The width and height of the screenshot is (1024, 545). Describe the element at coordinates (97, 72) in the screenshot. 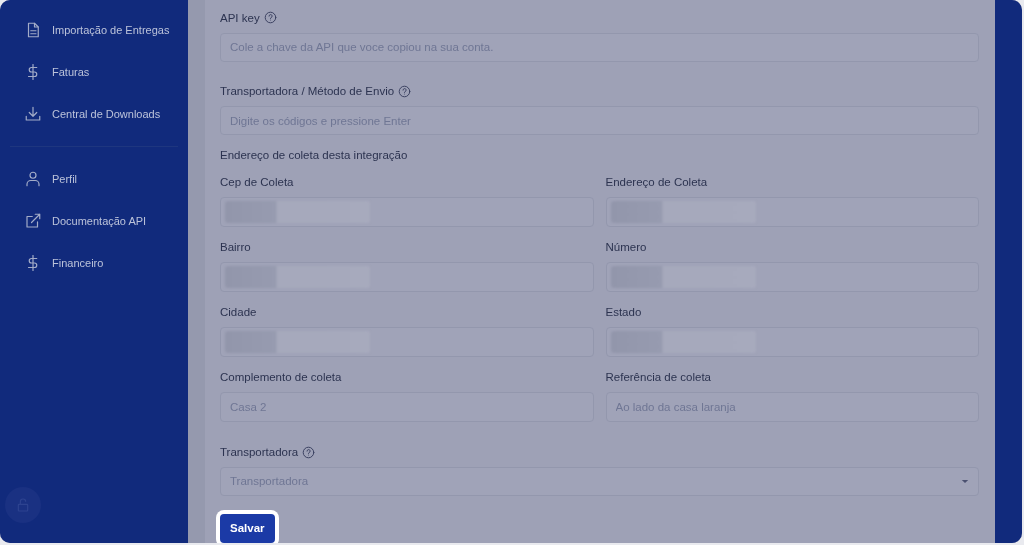

I see `sidebar-item: Faturas` at that location.